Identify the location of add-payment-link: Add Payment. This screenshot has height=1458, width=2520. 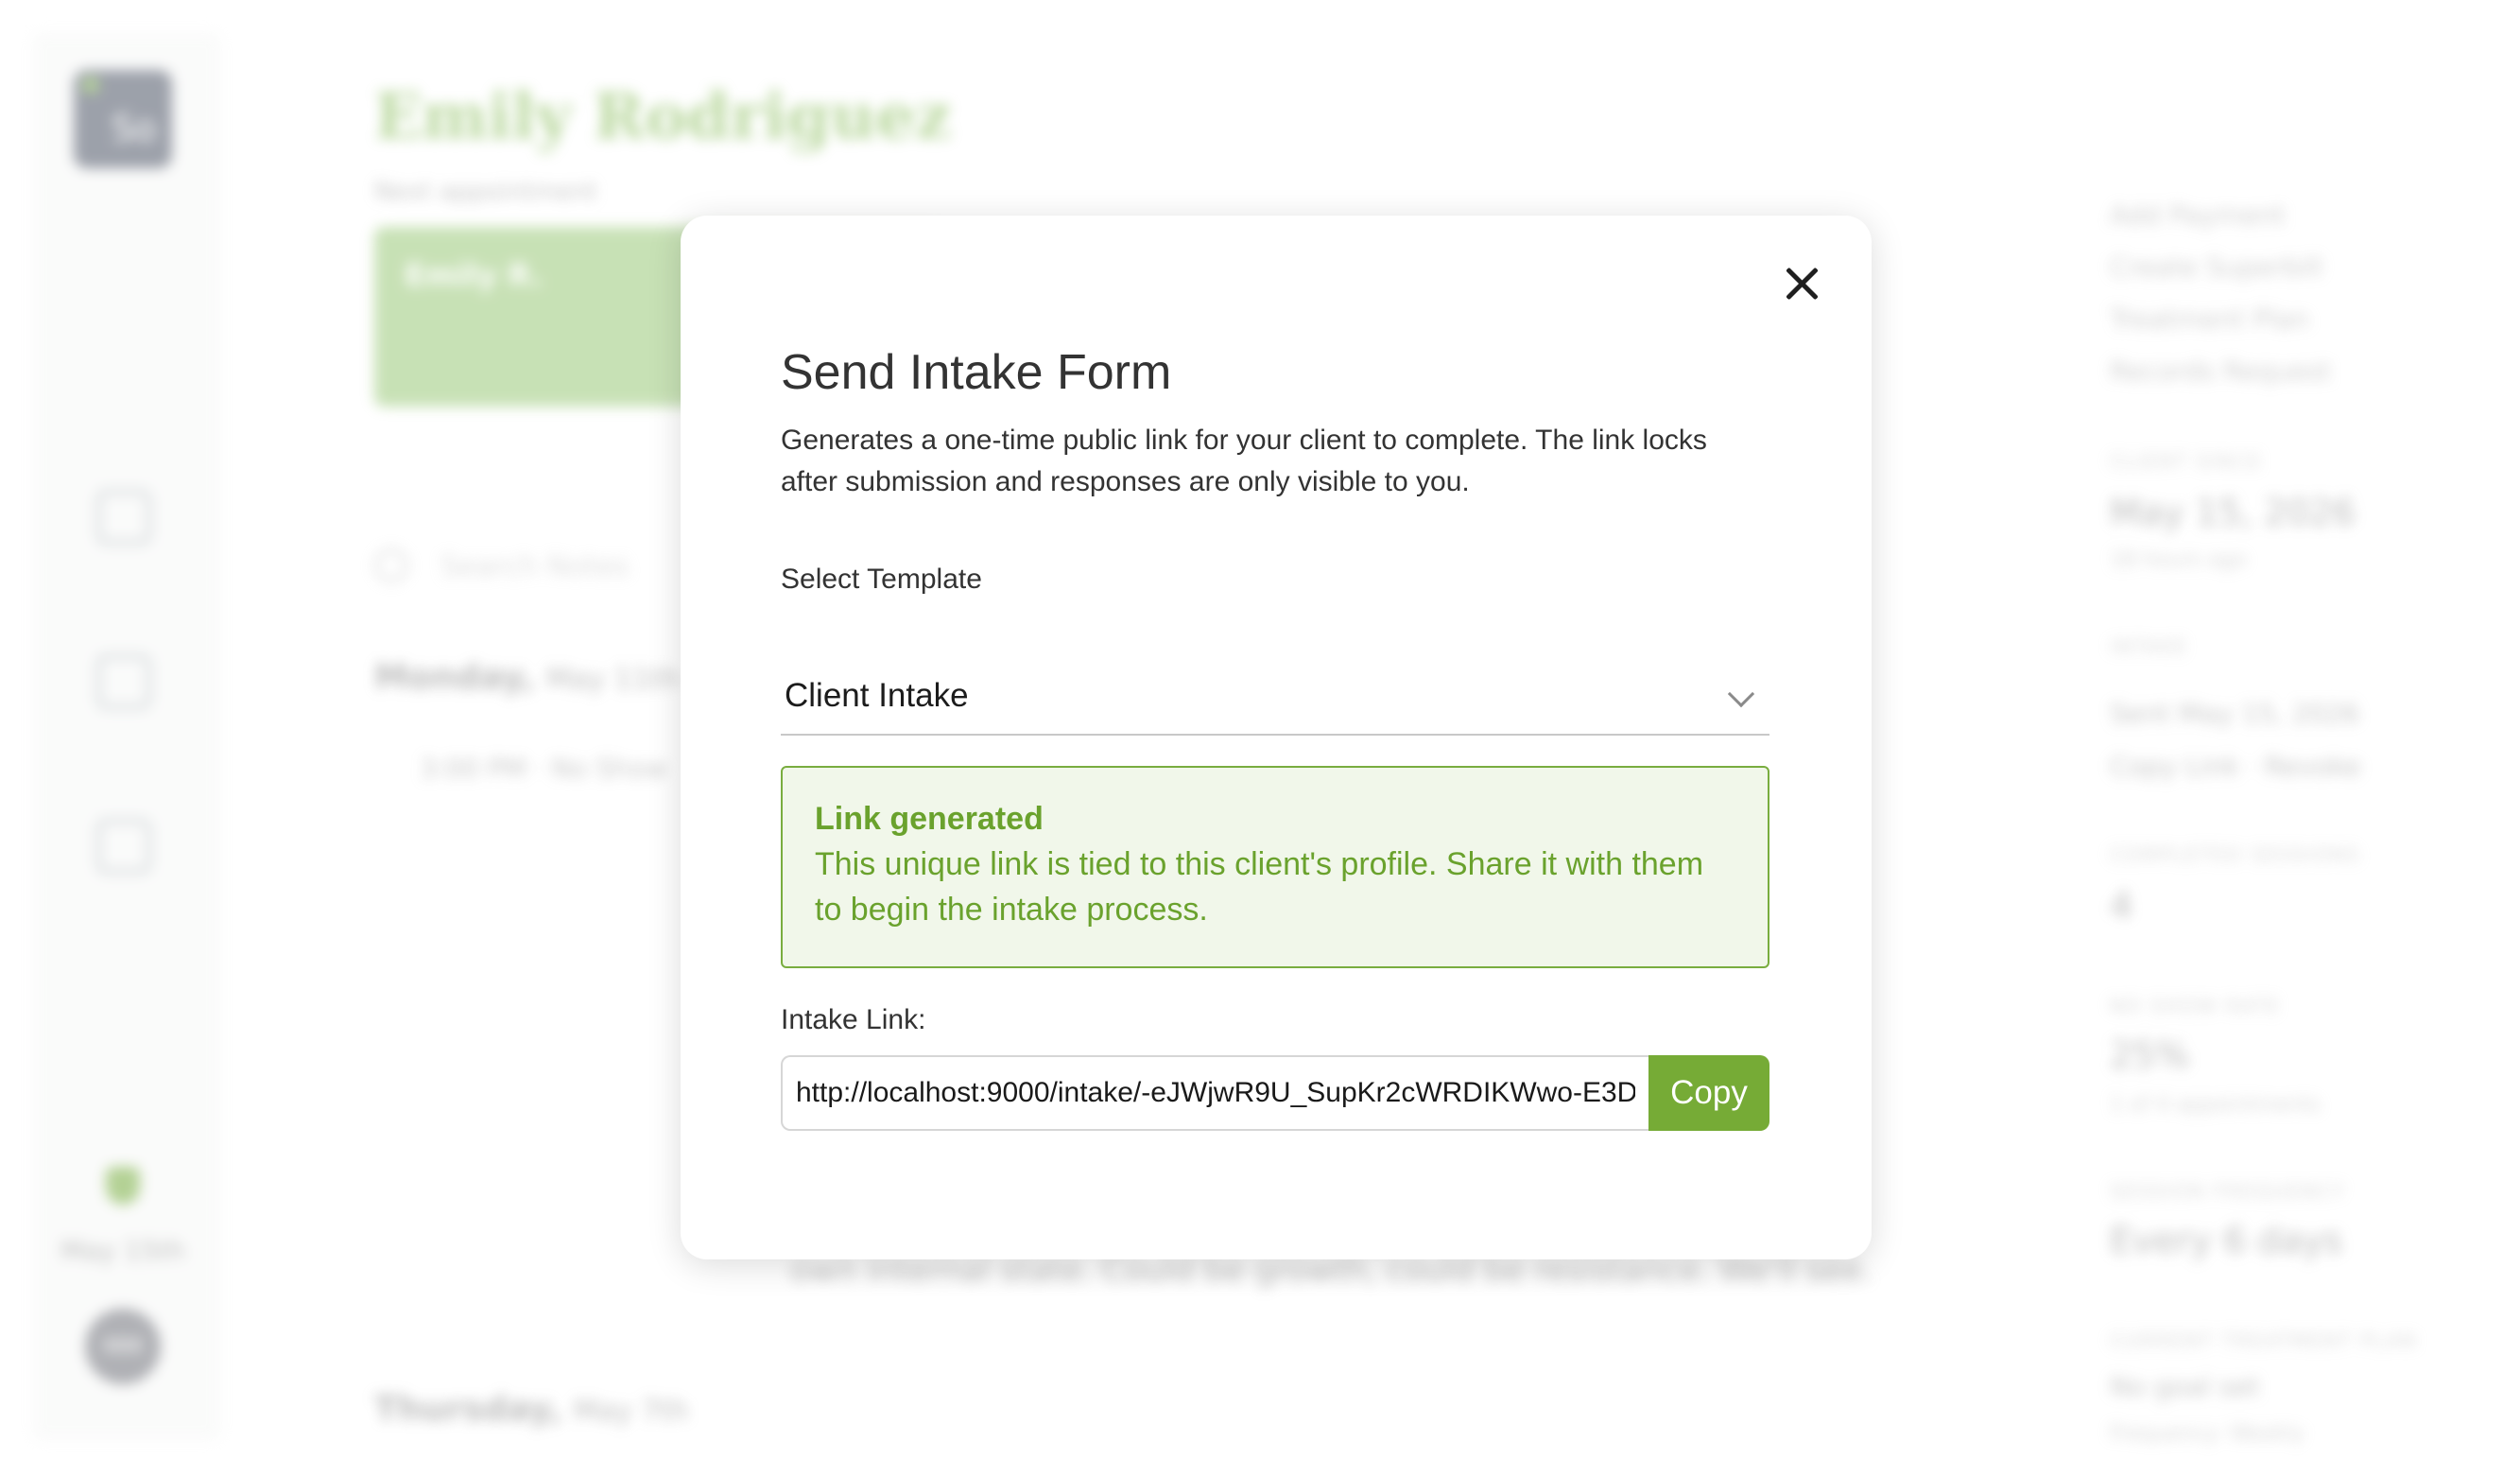
(2220, 215).